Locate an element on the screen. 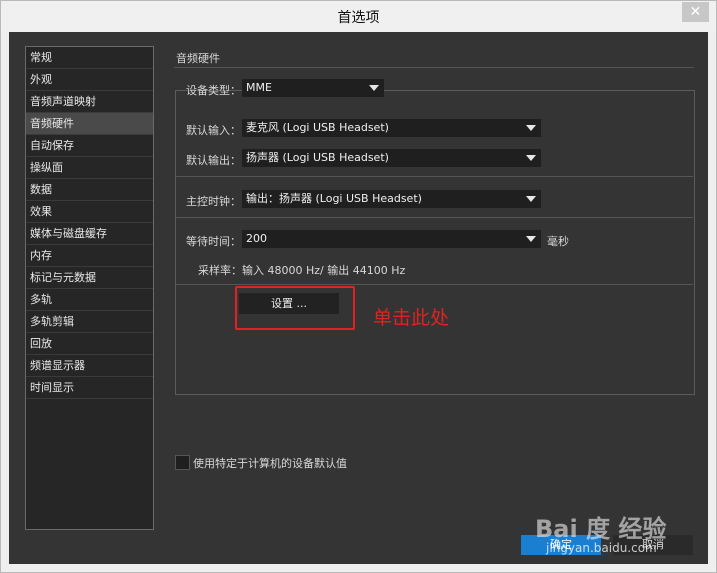  sidebar-item-media-disk-cache: 媒体与磁盘缓存 is located at coordinates (89, 234).